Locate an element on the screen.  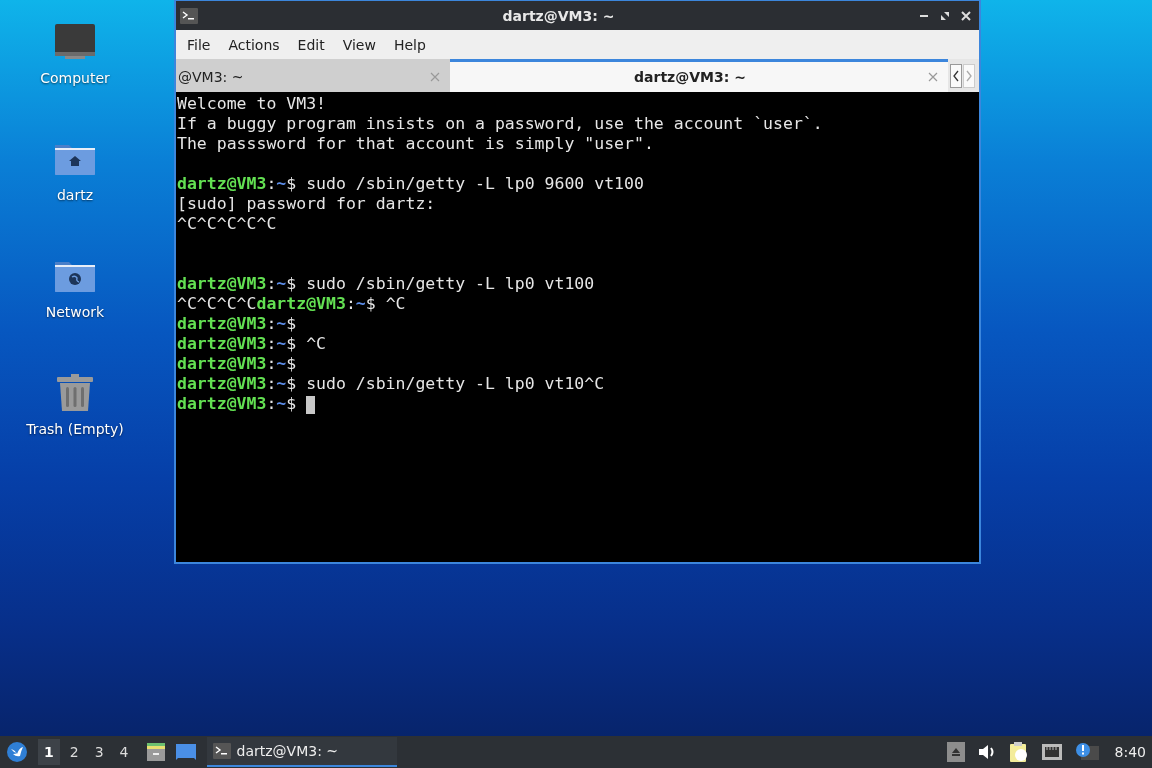
workspace-button: 2 is located at coordinates (74, 752).